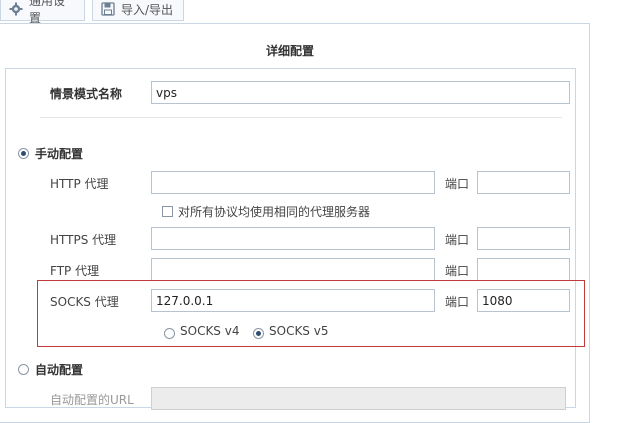 This screenshot has width=632, height=423. Describe the element at coordinates (258, 333) in the screenshot. I see `socks-v5-radio` at that location.